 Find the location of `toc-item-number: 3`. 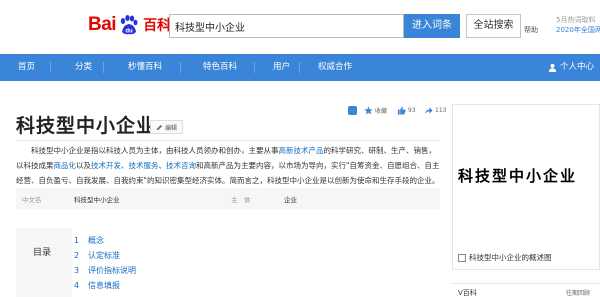

toc-item-number: 3 is located at coordinates (77, 270).